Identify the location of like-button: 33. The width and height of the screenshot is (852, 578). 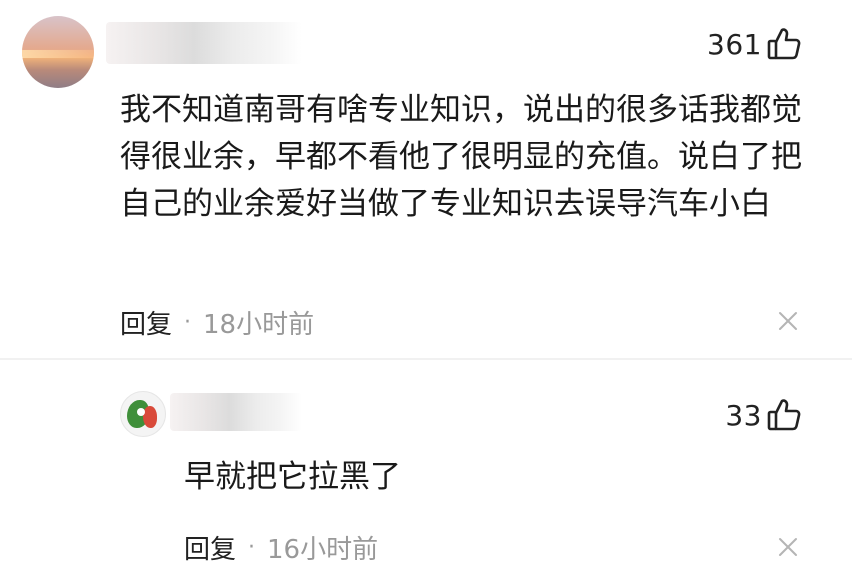
(763, 415).